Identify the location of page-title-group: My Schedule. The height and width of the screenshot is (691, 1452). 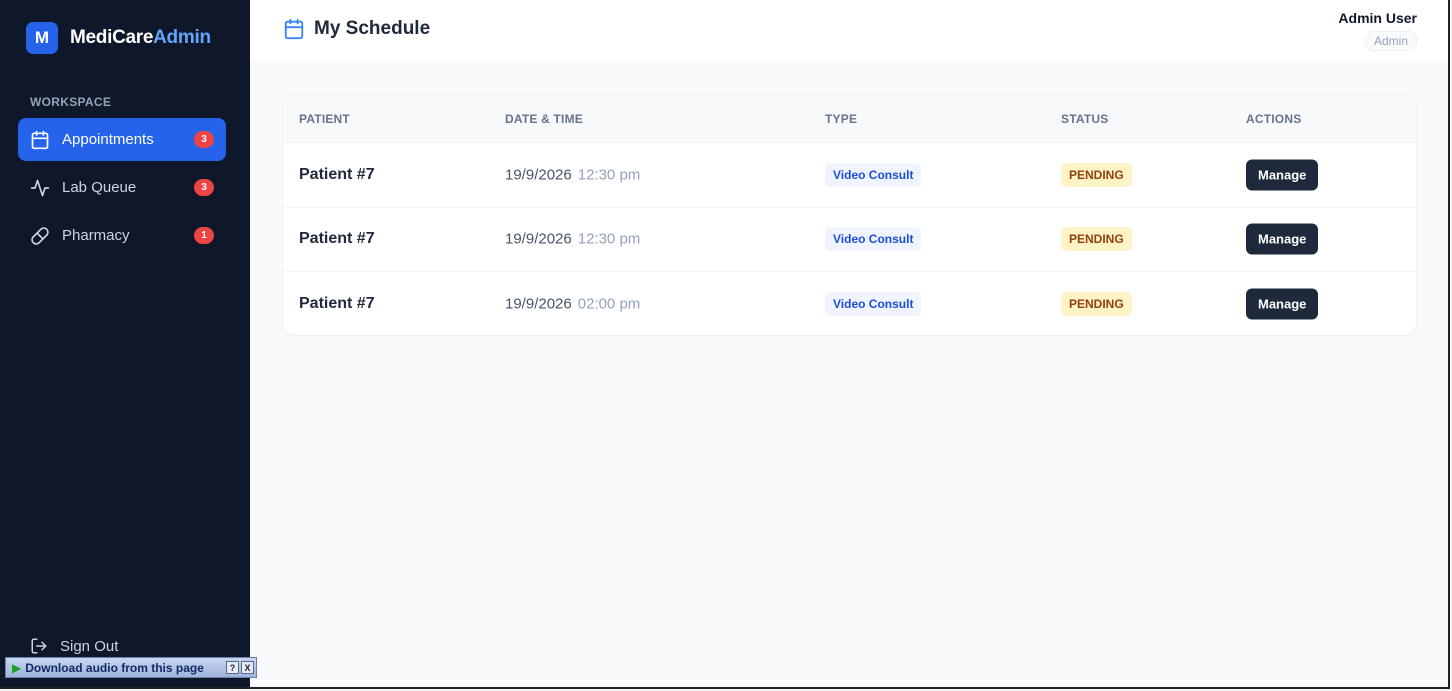
(356, 29).